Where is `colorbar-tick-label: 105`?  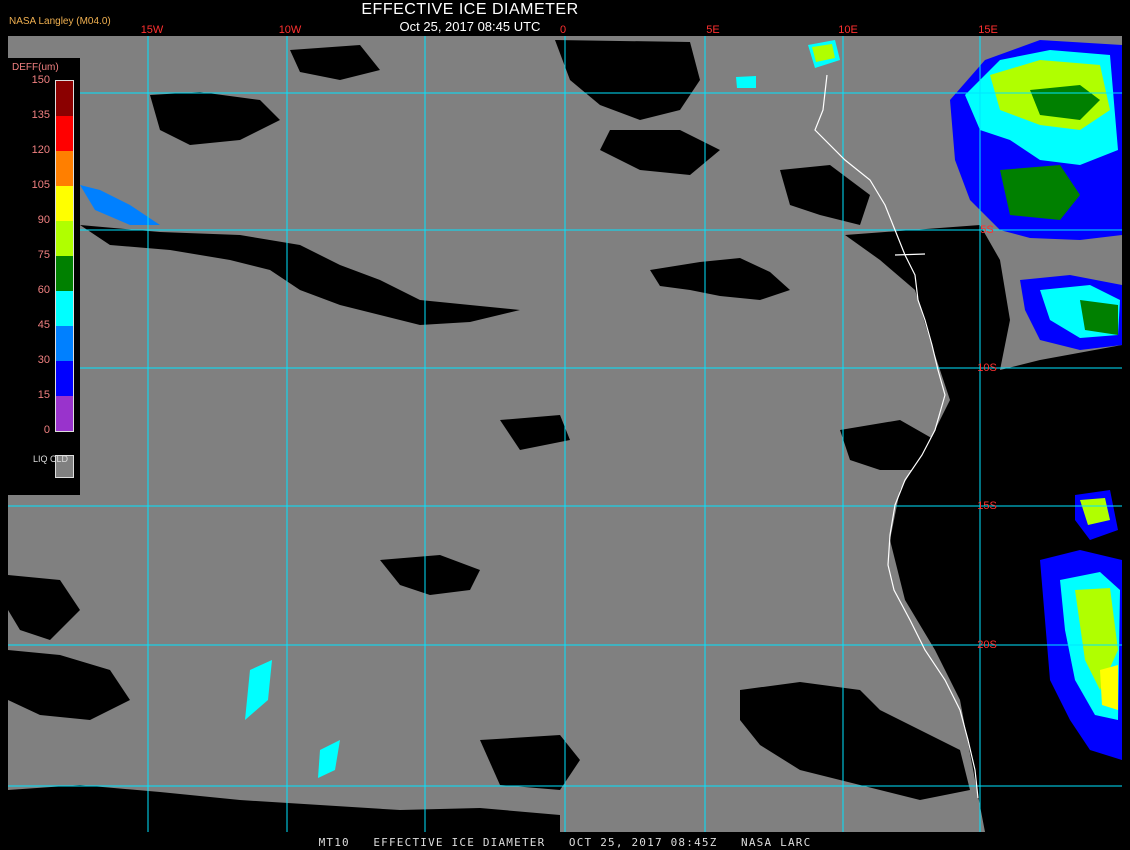
colorbar-tick-label: 105 is located at coordinates (40, 185).